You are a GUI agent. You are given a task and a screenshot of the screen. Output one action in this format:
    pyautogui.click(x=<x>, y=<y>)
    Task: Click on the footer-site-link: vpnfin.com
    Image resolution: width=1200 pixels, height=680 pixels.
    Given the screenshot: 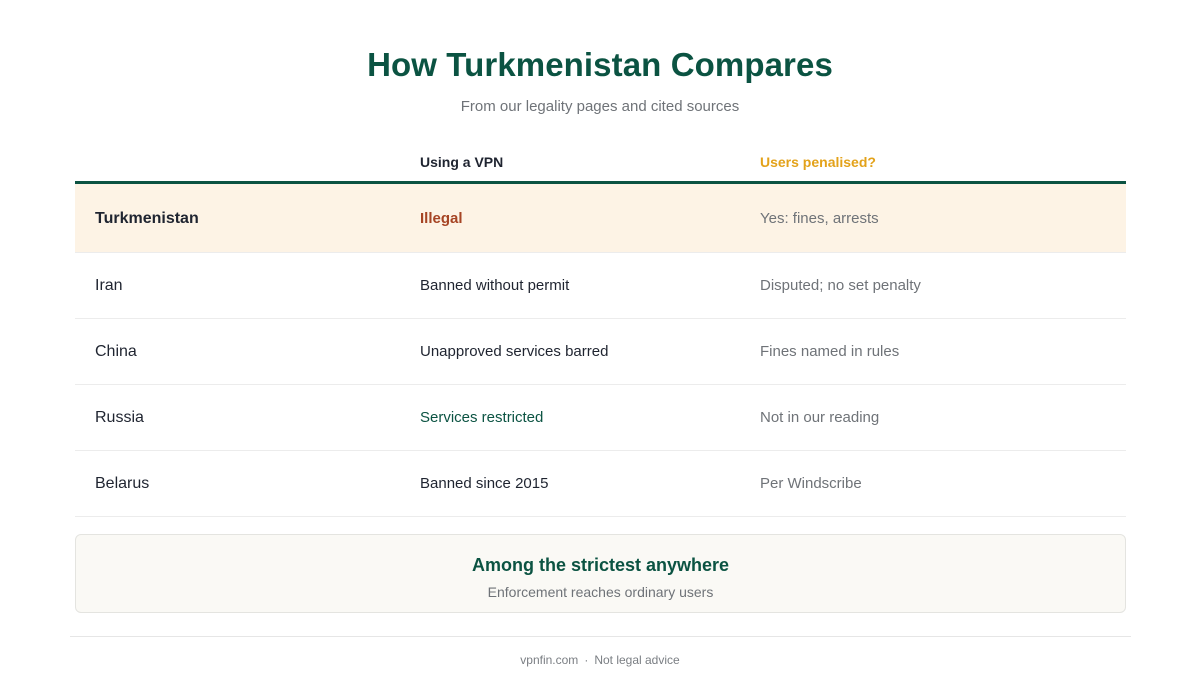 What is the action you would take?
    pyautogui.click(x=549, y=660)
    